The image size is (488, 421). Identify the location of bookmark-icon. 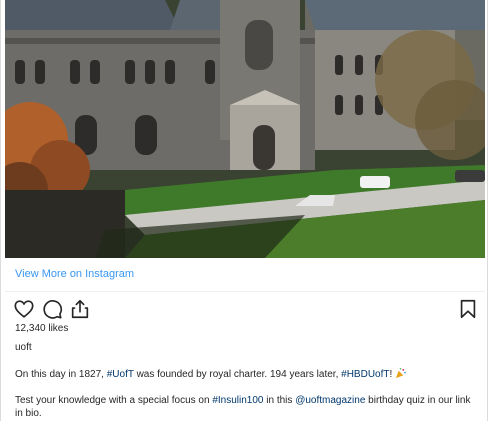
(468, 309).